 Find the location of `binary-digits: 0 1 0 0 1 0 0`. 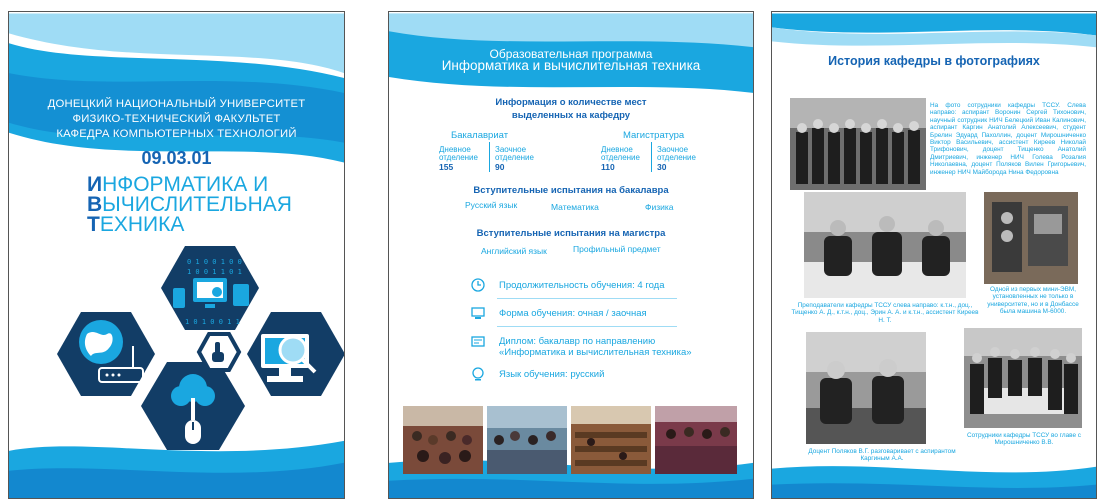

binary-digits: 0 1 0 0 1 0 0 is located at coordinates (214, 262).